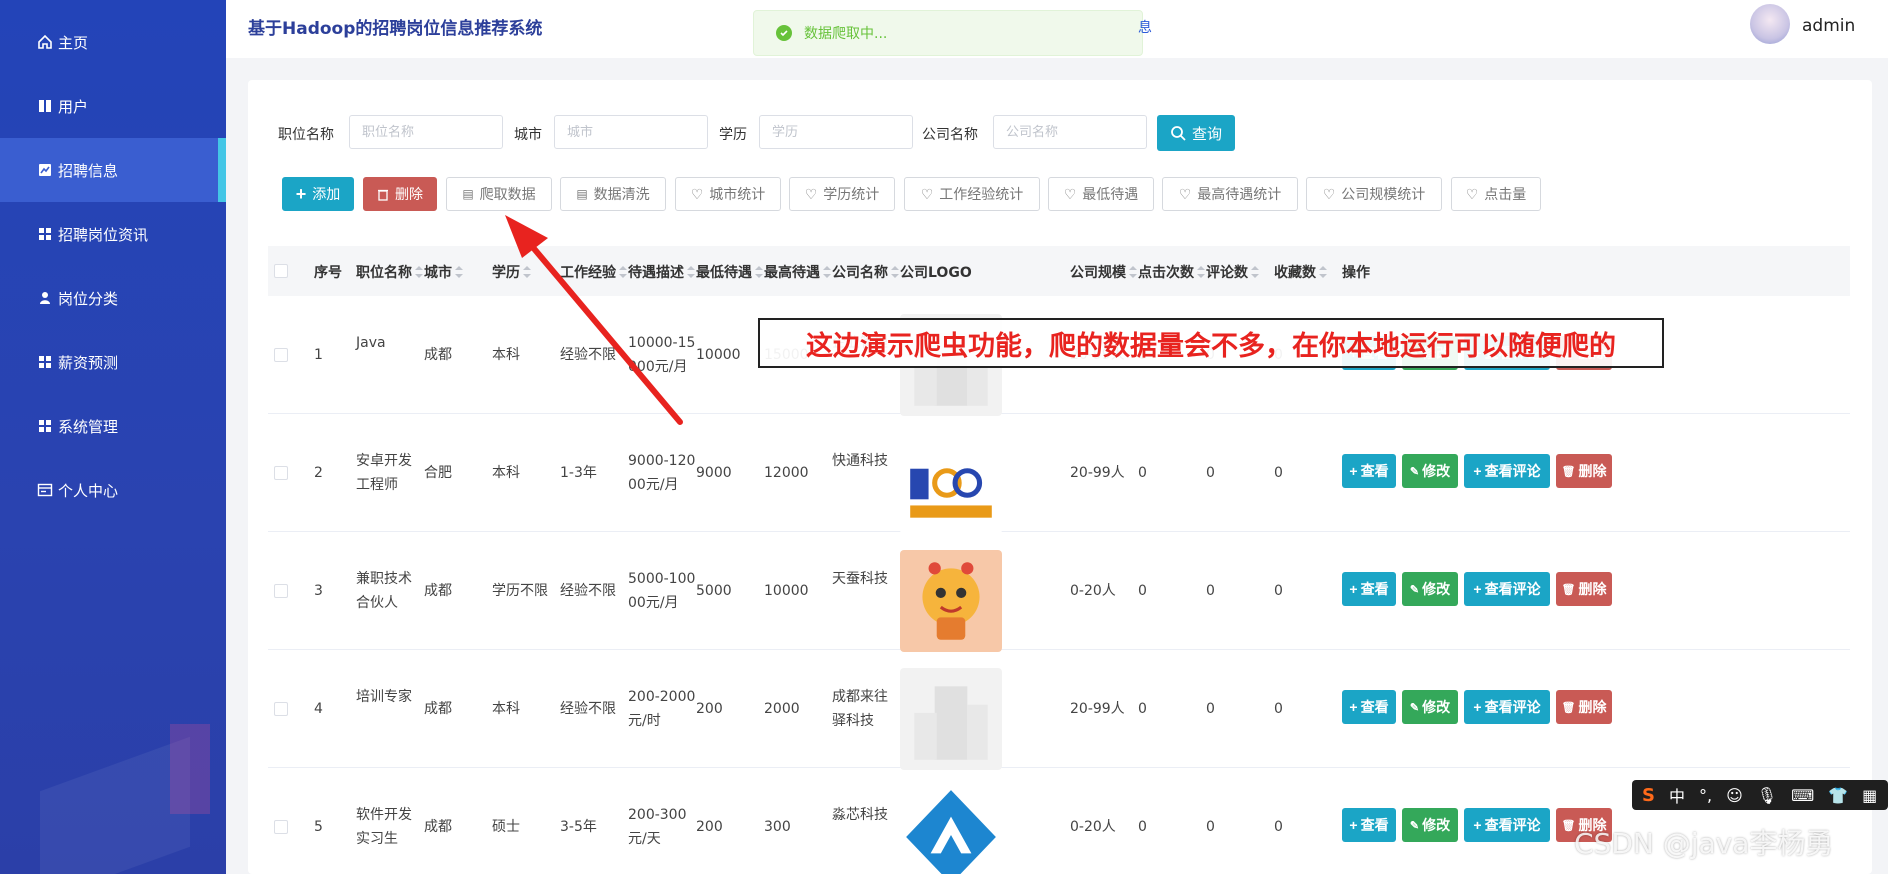  Describe the element at coordinates (786, 473) in the screenshot. I see `cell-max: 12000` at that location.